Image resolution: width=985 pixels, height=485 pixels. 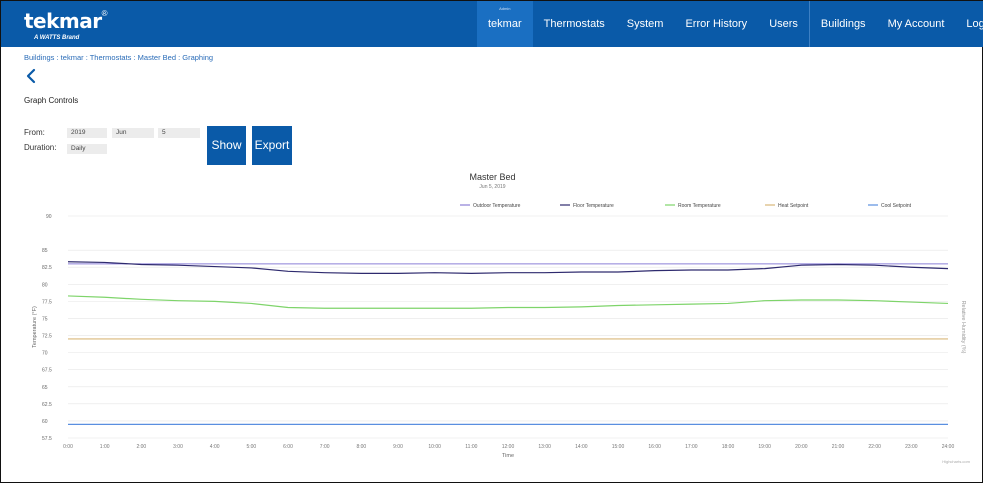 I want to click on x-tick-label: 7:00, so click(x=325, y=447).